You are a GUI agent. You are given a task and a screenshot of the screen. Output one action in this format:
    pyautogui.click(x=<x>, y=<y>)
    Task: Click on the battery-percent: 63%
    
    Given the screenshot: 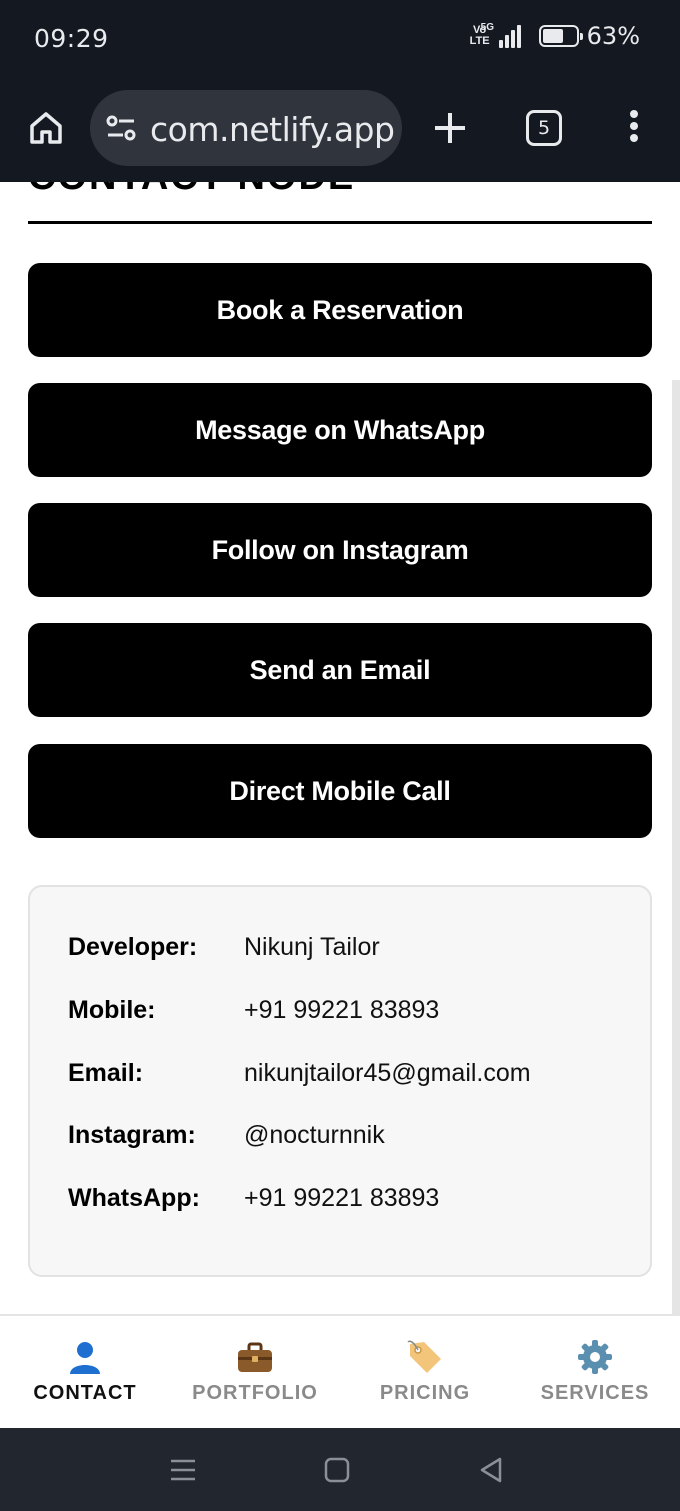 What is the action you would take?
    pyautogui.click(x=613, y=36)
    